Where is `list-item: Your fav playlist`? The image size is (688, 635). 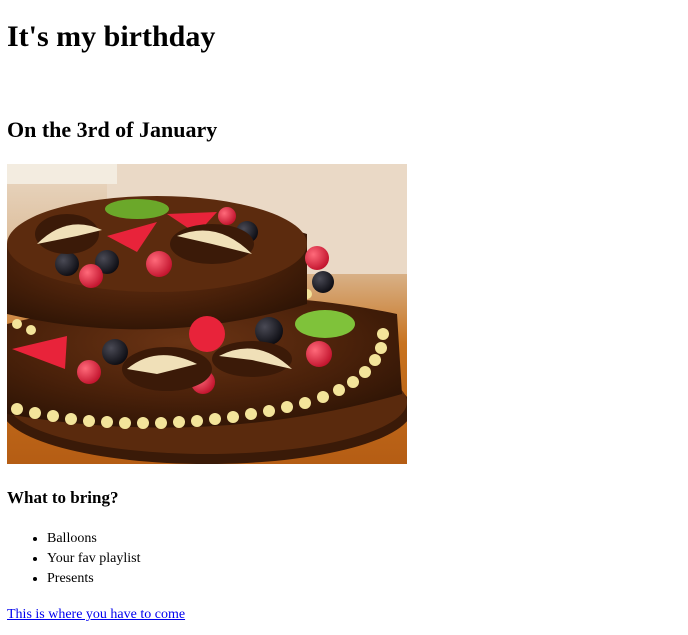 list-item: Your fav playlist is located at coordinates (93, 559).